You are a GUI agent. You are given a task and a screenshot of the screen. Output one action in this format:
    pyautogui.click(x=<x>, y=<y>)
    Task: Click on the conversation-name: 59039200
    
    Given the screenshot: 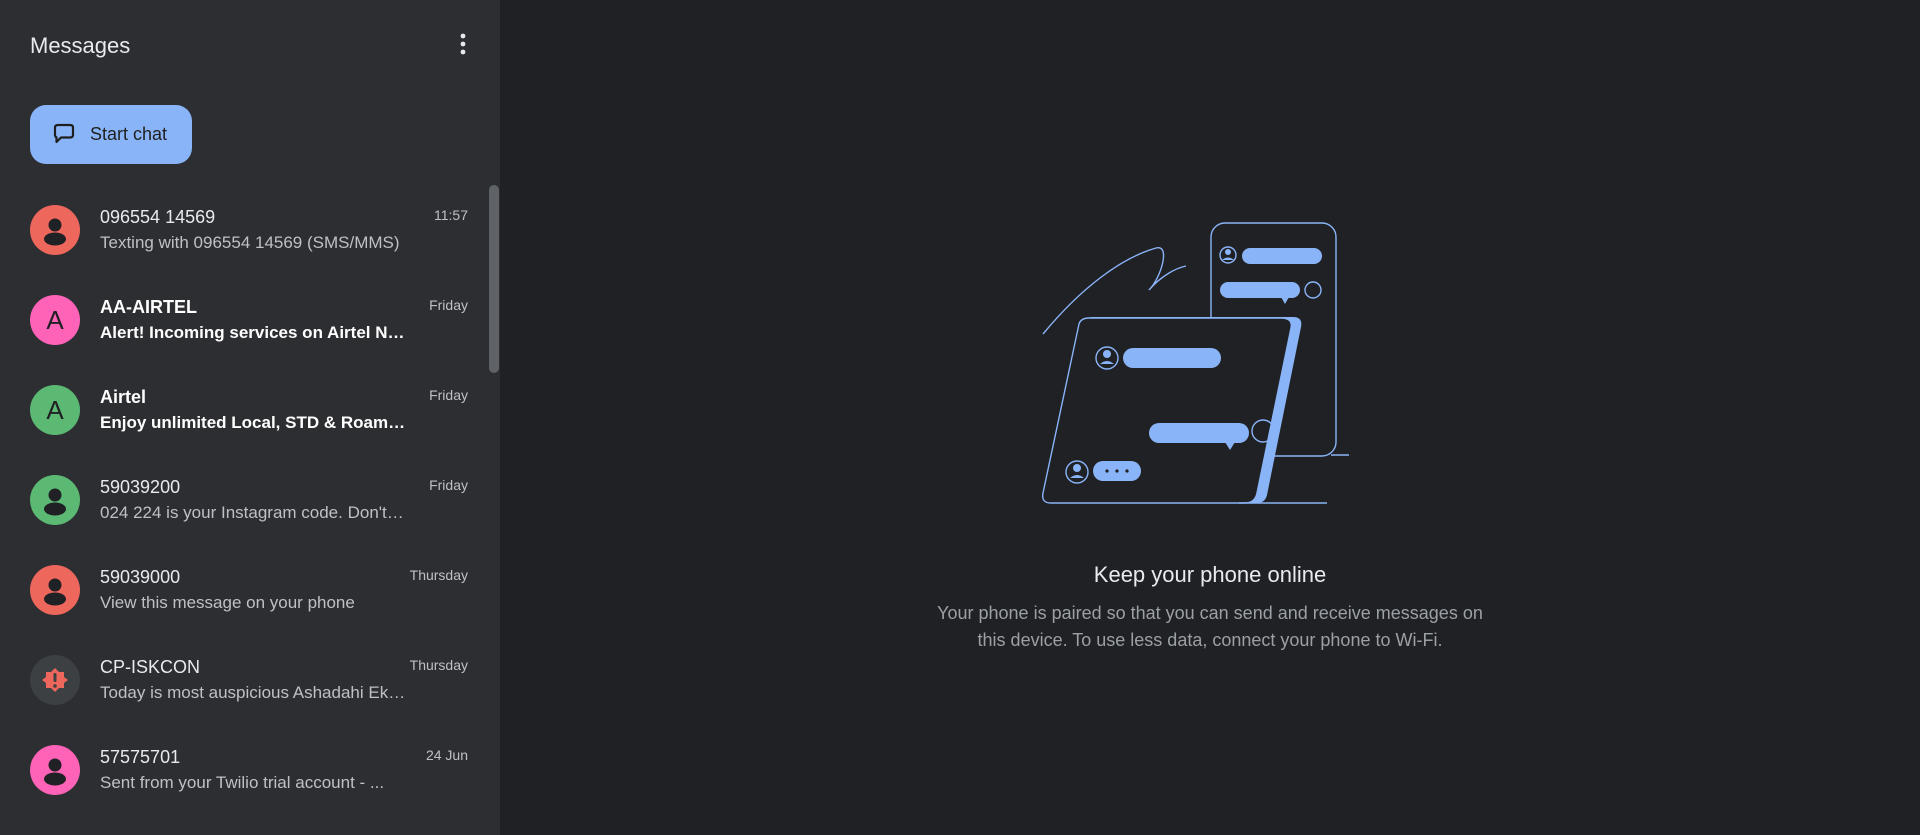 What is the action you would take?
    pyautogui.click(x=140, y=487)
    